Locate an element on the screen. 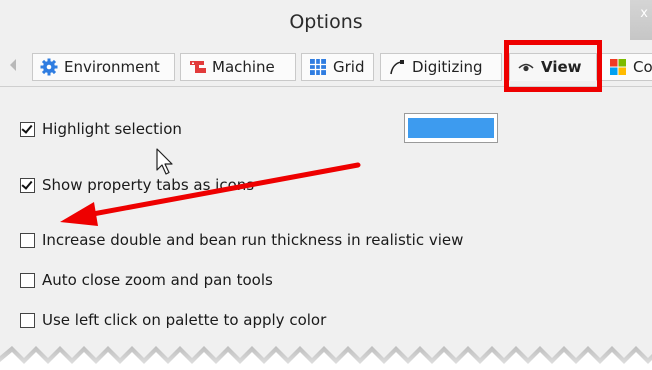  torn-edge-divider is located at coordinates (326, 358).